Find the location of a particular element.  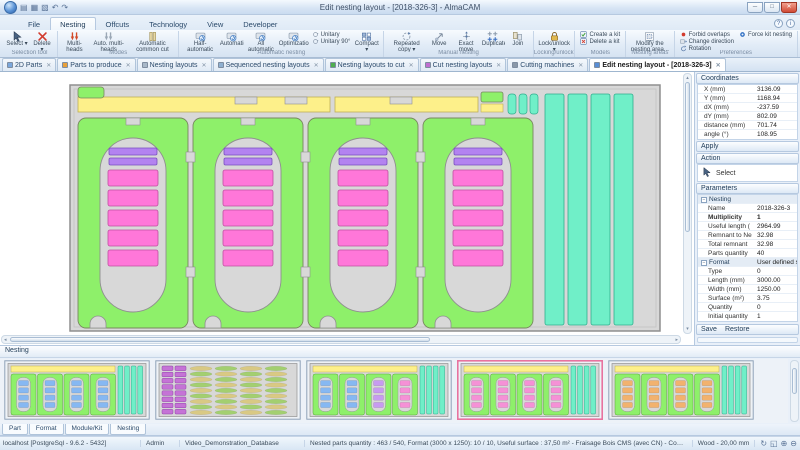

doc-tab-nesting-layouts: Nesting layouts ✕ is located at coordinates (174, 64).